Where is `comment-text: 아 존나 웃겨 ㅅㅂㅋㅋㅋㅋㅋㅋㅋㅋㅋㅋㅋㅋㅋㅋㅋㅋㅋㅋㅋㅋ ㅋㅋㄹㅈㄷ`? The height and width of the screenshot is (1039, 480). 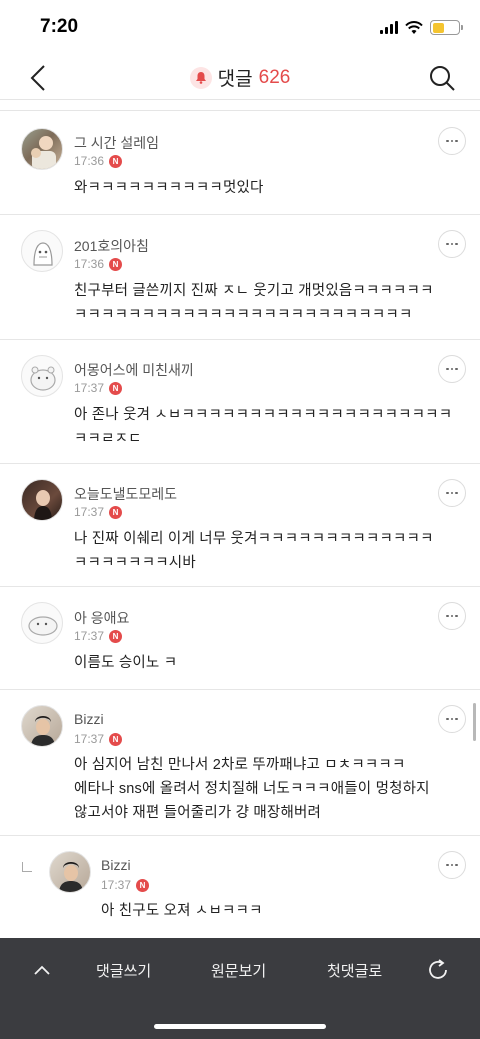 comment-text: 아 존나 웃겨 ㅅㅂㅋㅋㅋㅋㅋㅋㅋㅋㅋㅋㅋㅋㅋㅋㅋㅋㅋㅋㅋㅋ ㅋㅋㄹㅈㄷ is located at coordinates (263, 427).